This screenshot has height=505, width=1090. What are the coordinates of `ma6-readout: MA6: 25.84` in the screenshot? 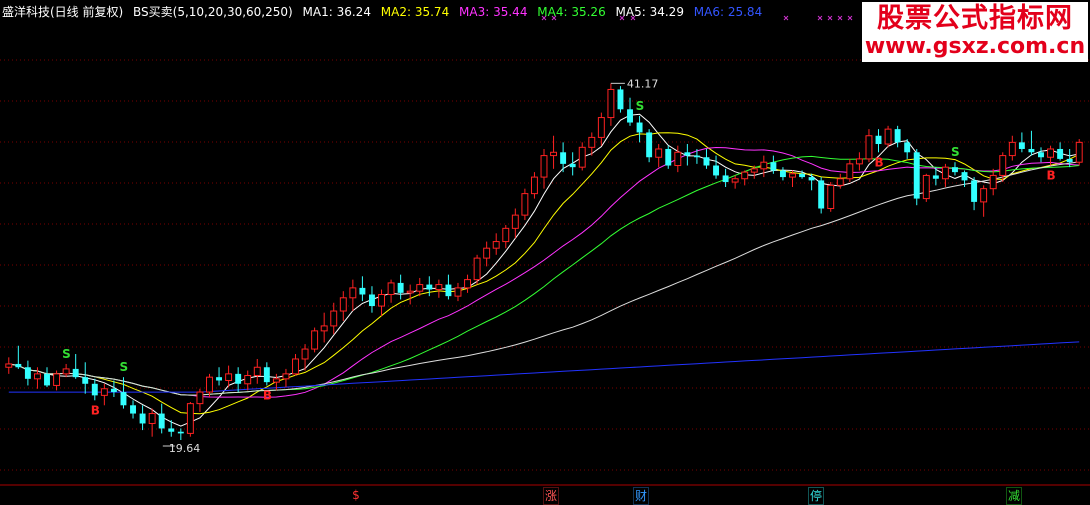 It's located at (728, 12).